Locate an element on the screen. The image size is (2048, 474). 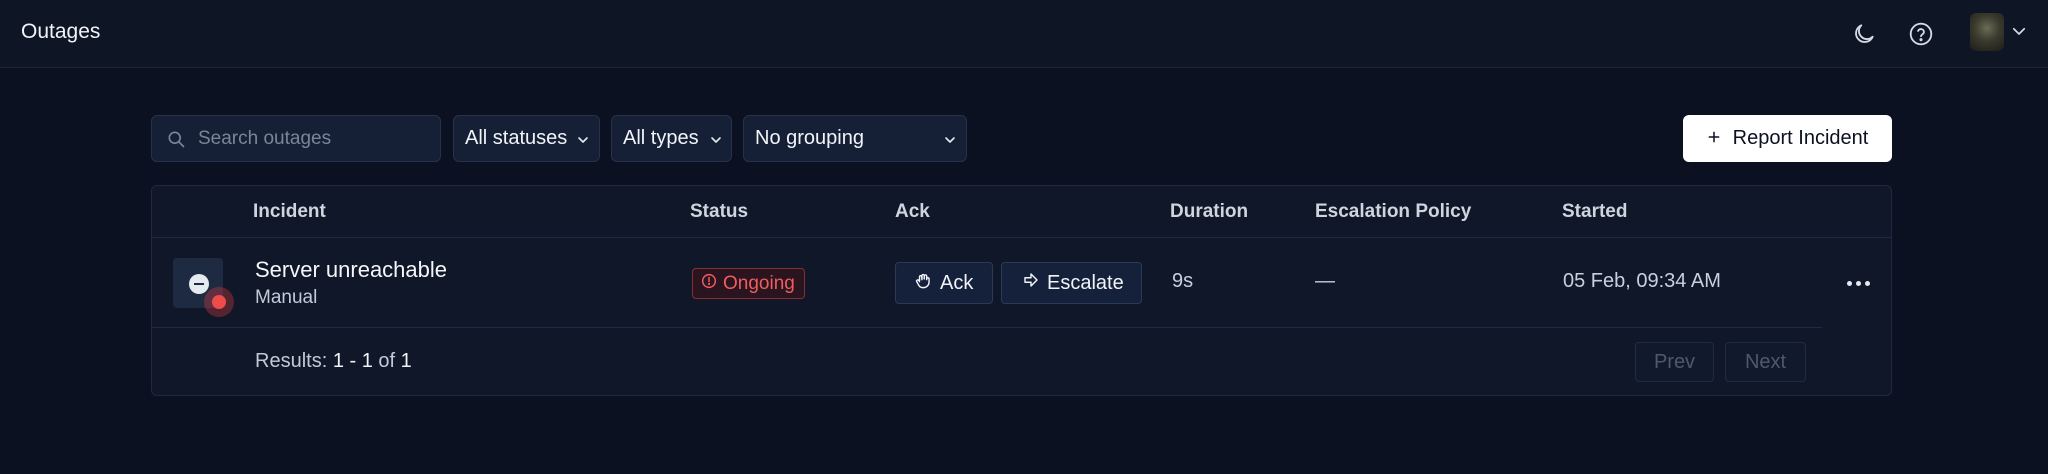
search-box is located at coordinates (296, 138).